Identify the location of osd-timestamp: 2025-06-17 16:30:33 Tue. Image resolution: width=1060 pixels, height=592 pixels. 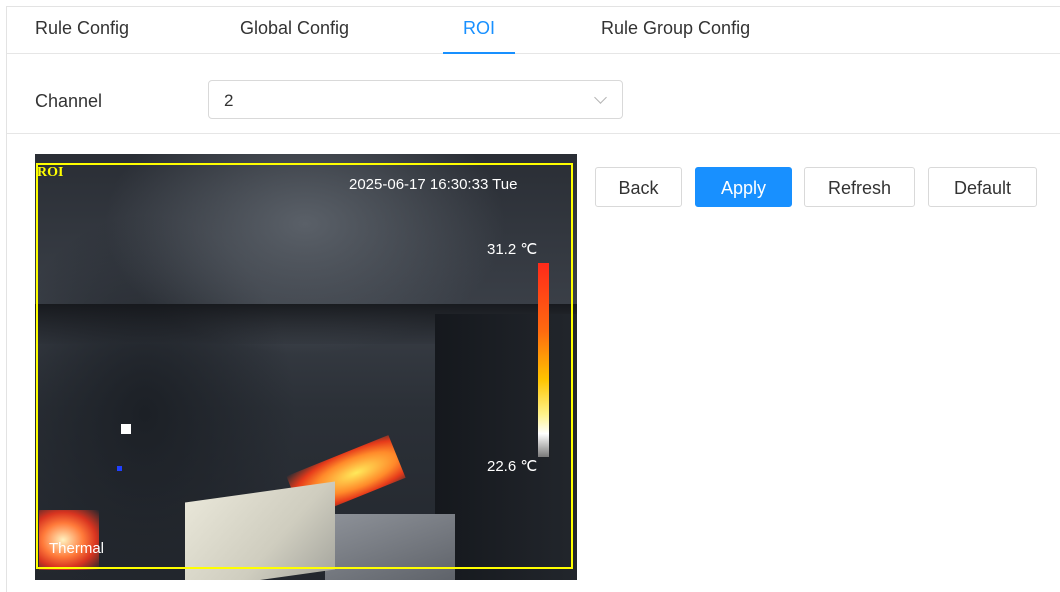
(433, 184).